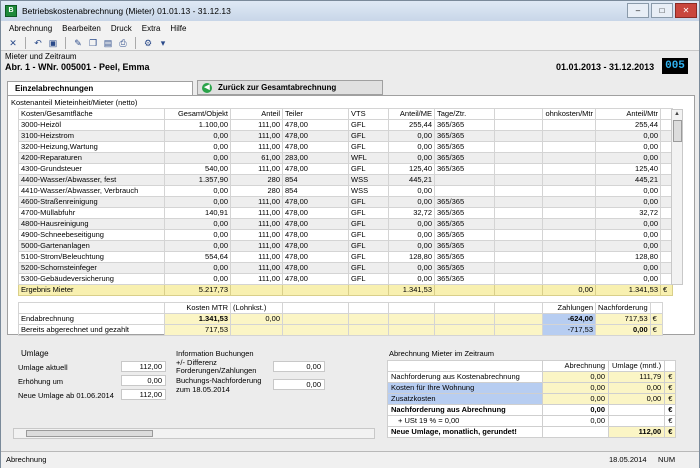  What do you see at coordinates (143, 380) in the screenshot?
I see `erhoehung-input: 0,00` at bounding box center [143, 380].